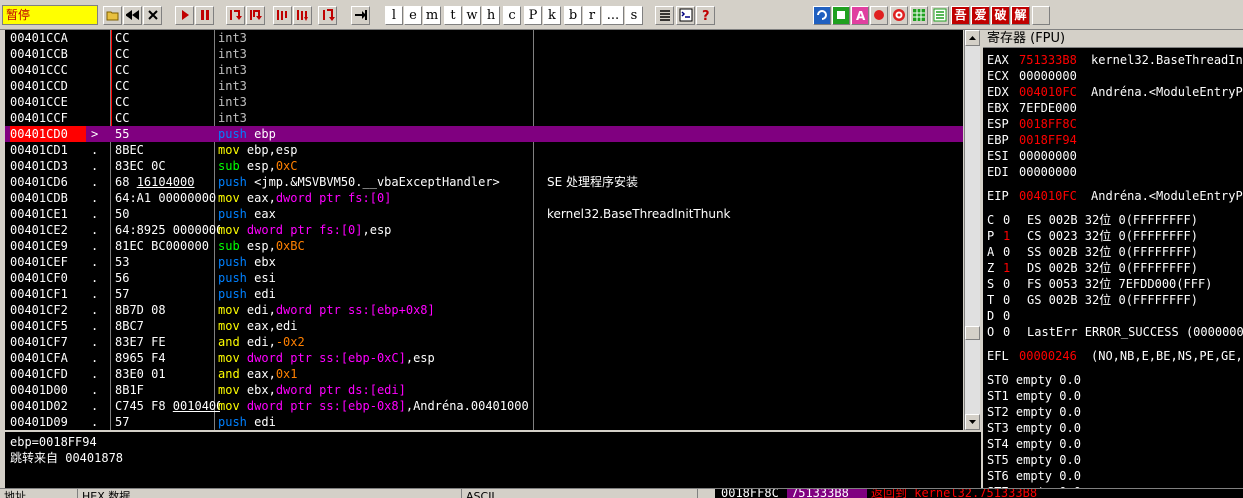  Describe the element at coordinates (1115, 396) in the screenshot. I see `fpu-row: ST1 empty 0.0` at that location.